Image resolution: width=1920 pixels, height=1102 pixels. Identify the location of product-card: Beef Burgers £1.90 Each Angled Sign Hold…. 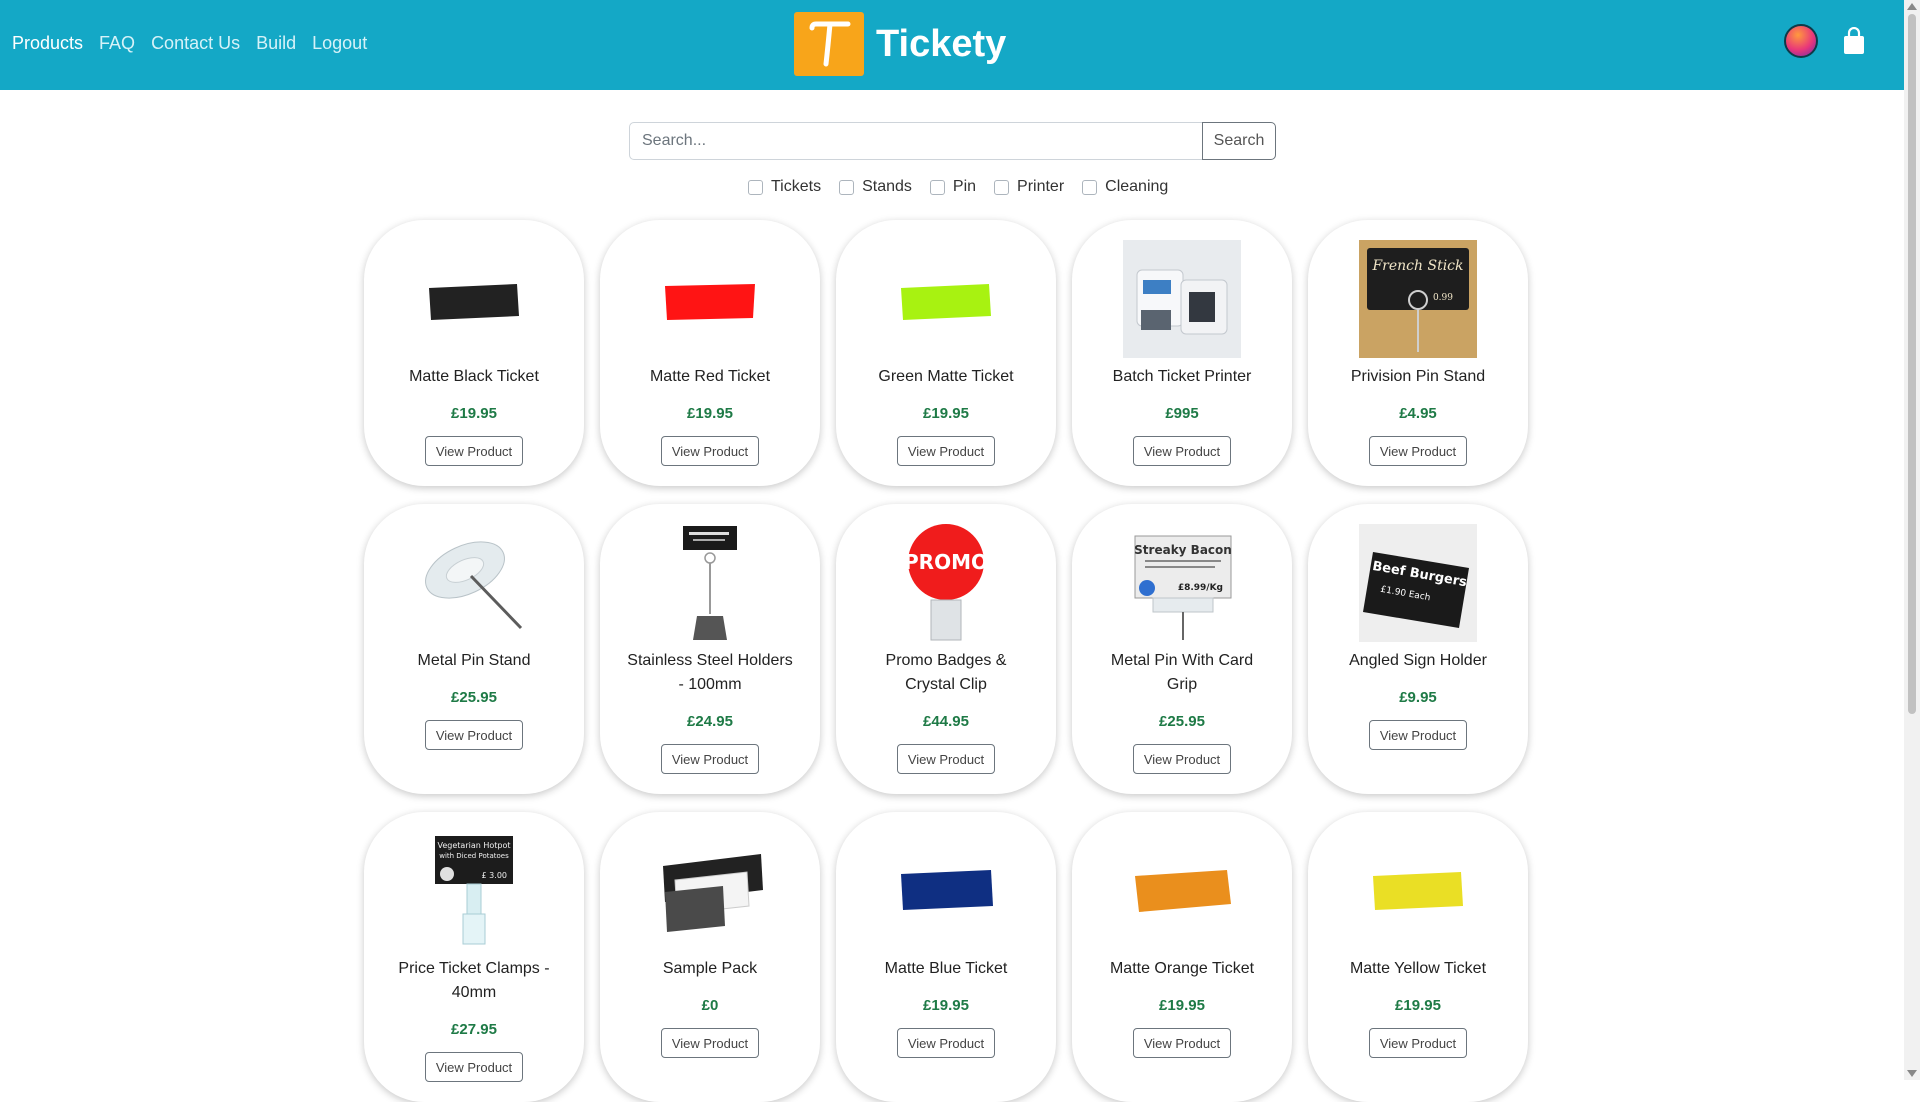
(1418, 649).